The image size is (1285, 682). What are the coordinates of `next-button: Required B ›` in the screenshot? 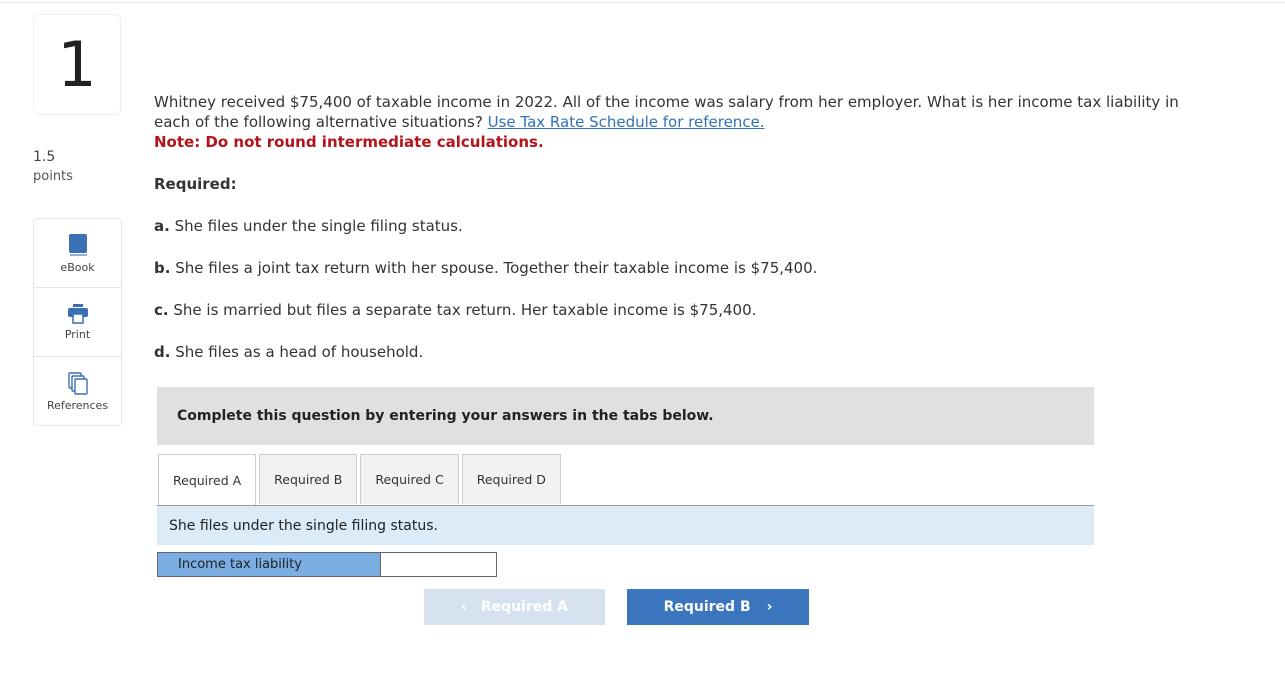 It's located at (718, 607).